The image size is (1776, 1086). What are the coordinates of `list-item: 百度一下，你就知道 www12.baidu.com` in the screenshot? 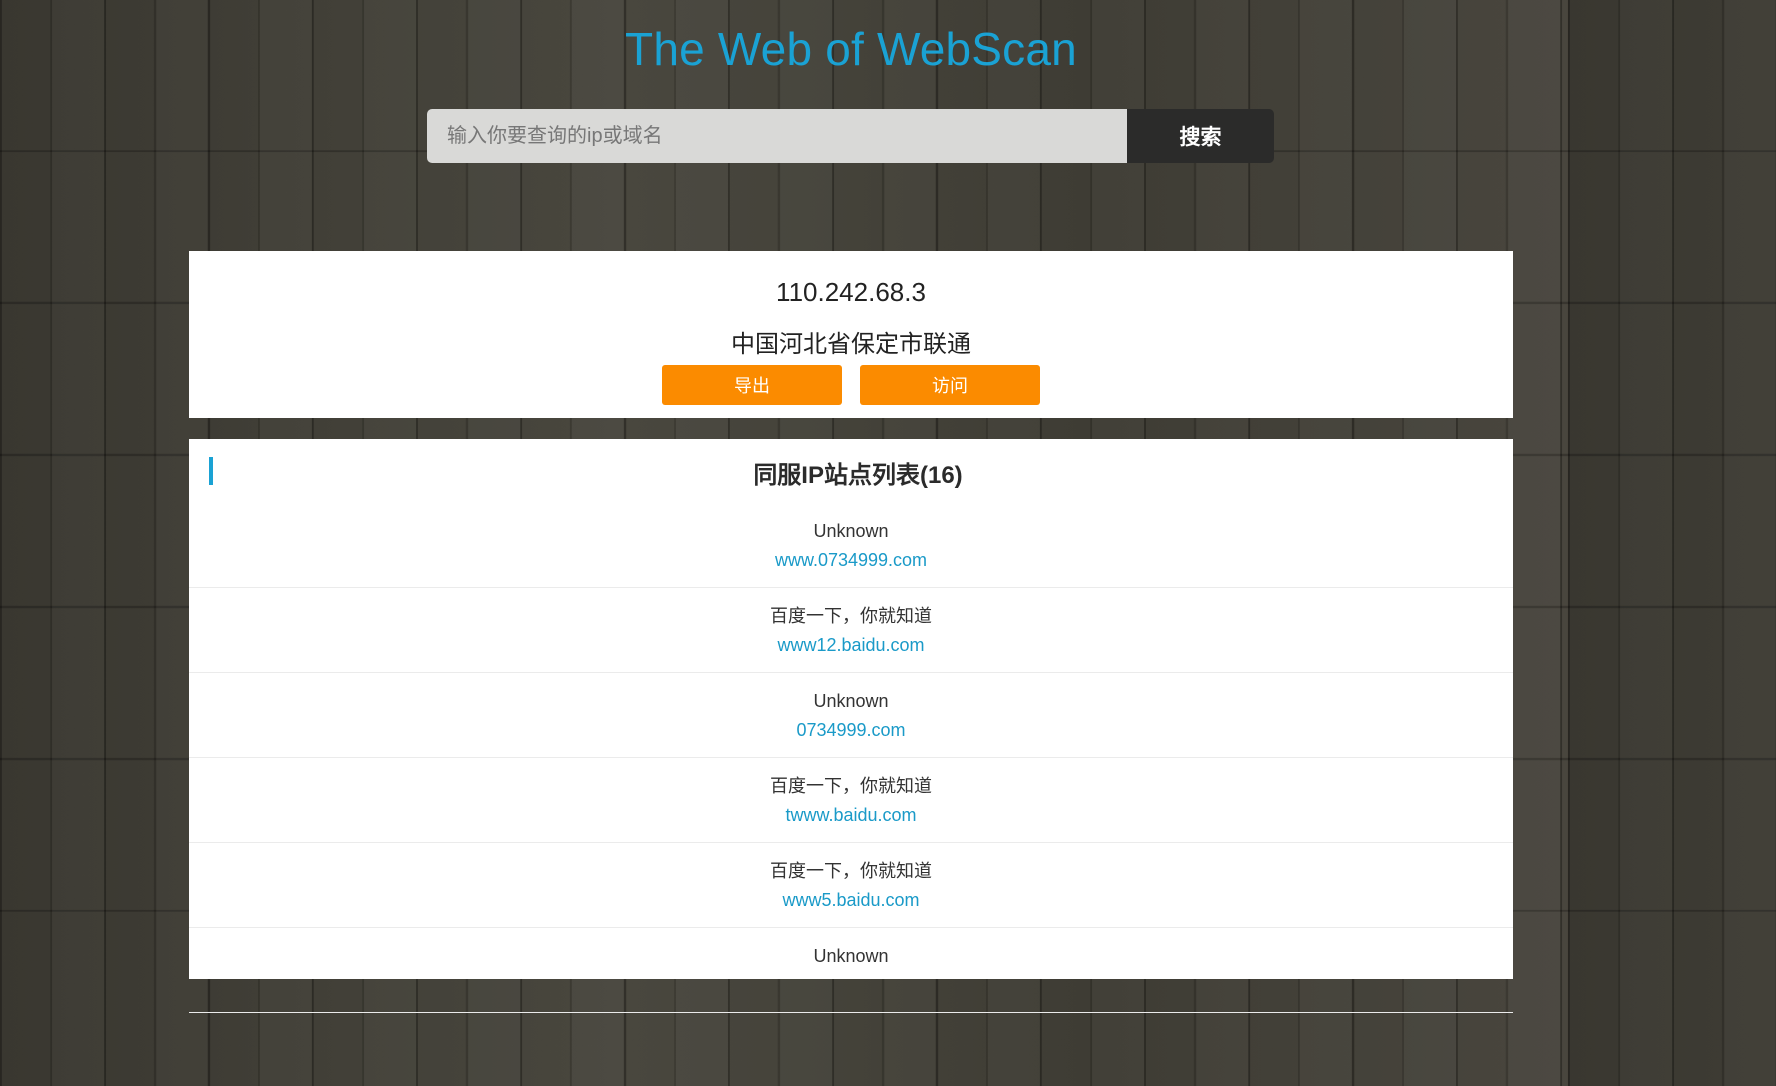 It's located at (851, 630).